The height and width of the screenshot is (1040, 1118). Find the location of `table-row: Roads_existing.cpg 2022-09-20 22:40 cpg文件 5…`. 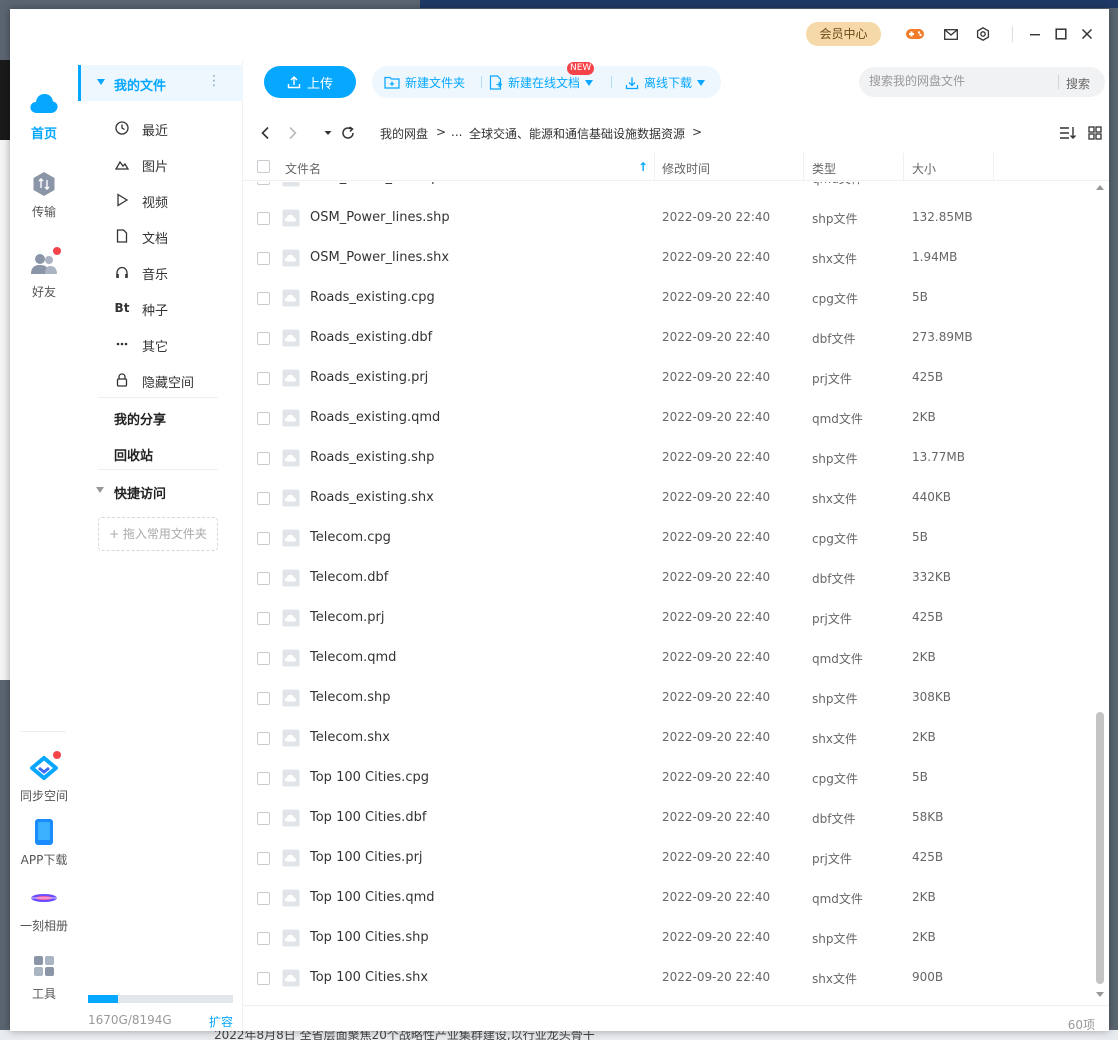

table-row: Roads_existing.cpg 2022-09-20 22:40 cpg文件 5… is located at coordinates (668, 298).